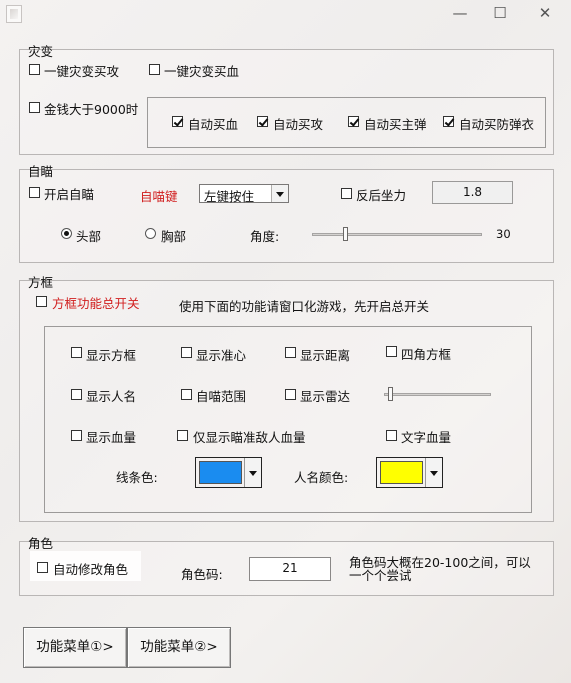  I want to click on auto-buy-hp-label: 自动买血, so click(213, 124).